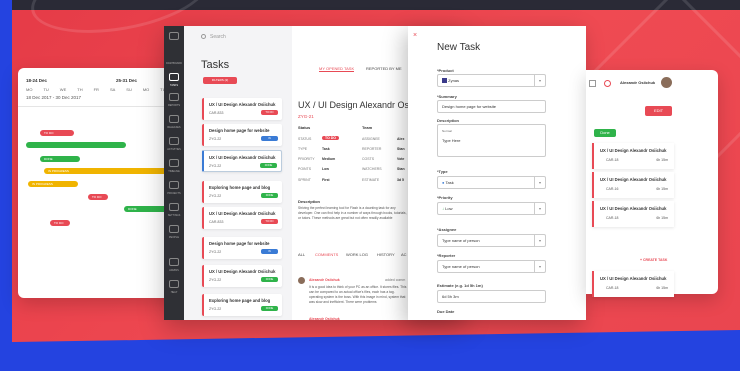 This screenshot has width=740, height=371. I want to click on search-input: Search, so click(218, 37).